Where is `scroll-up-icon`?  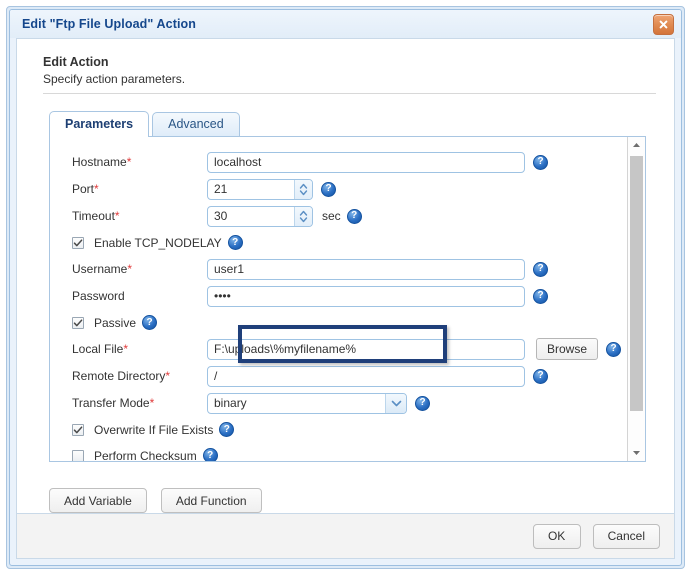 scroll-up-icon is located at coordinates (636, 145).